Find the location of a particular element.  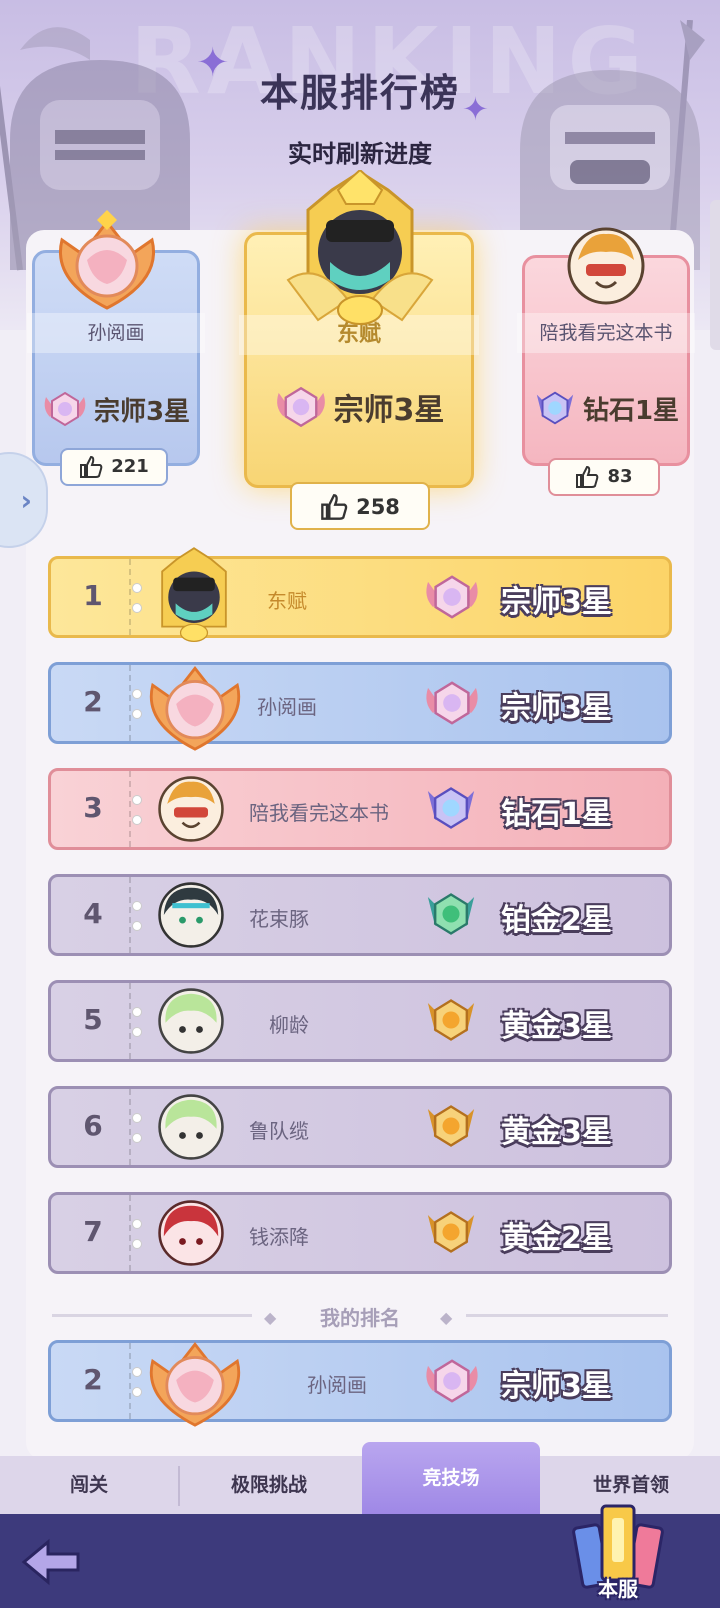

page-title: 本服排行榜 is located at coordinates (359, 93).